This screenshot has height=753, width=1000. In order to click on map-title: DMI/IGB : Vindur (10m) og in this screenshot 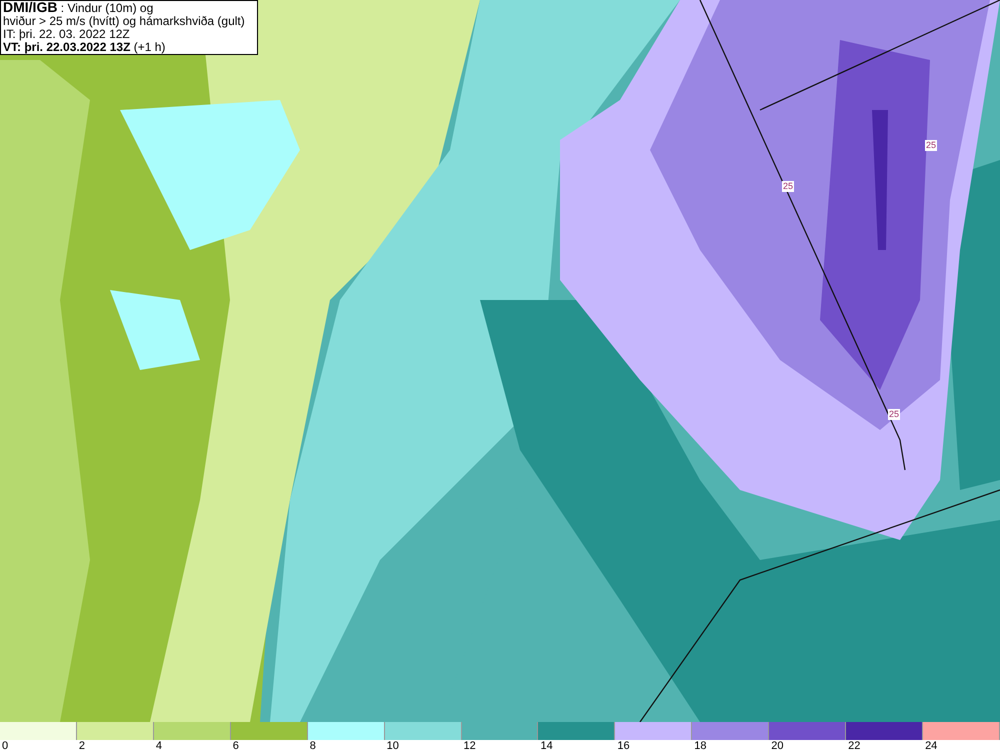, I will do `click(78, 8)`.